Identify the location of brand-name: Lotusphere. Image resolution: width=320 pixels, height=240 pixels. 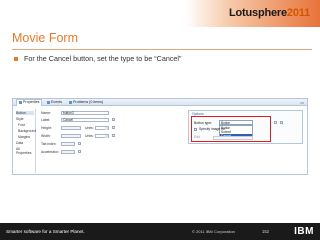
(258, 13).